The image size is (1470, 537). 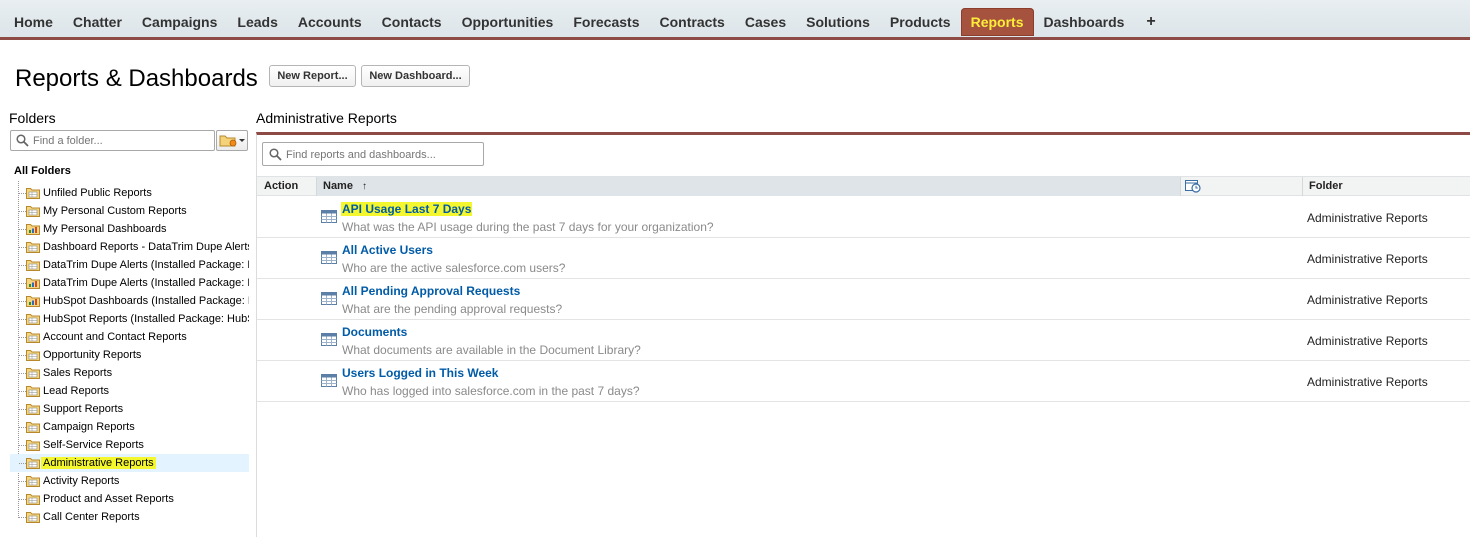 What do you see at coordinates (129, 409) in the screenshot?
I see `folder-item: Support Reports` at bounding box center [129, 409].